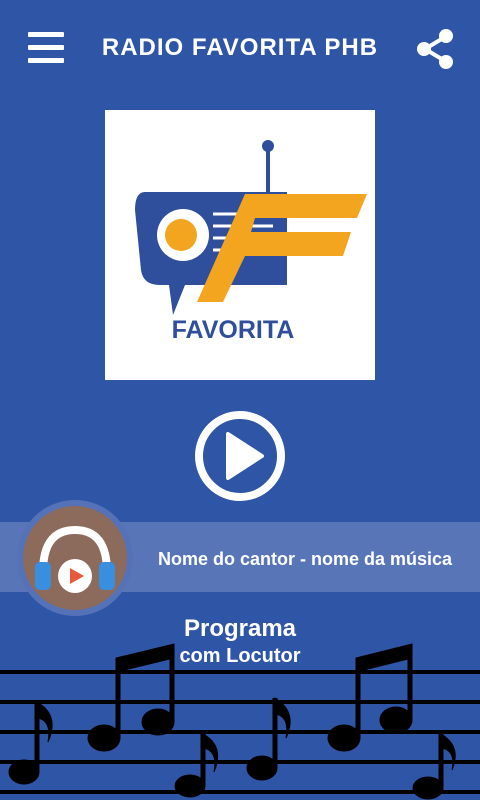 The height and width of the screenshot is (800, 480). What do you see at coordinates (233, 330) in the screenshot?
I see `station-logo-text: FAVORITA` at bounding box center [233, 330].